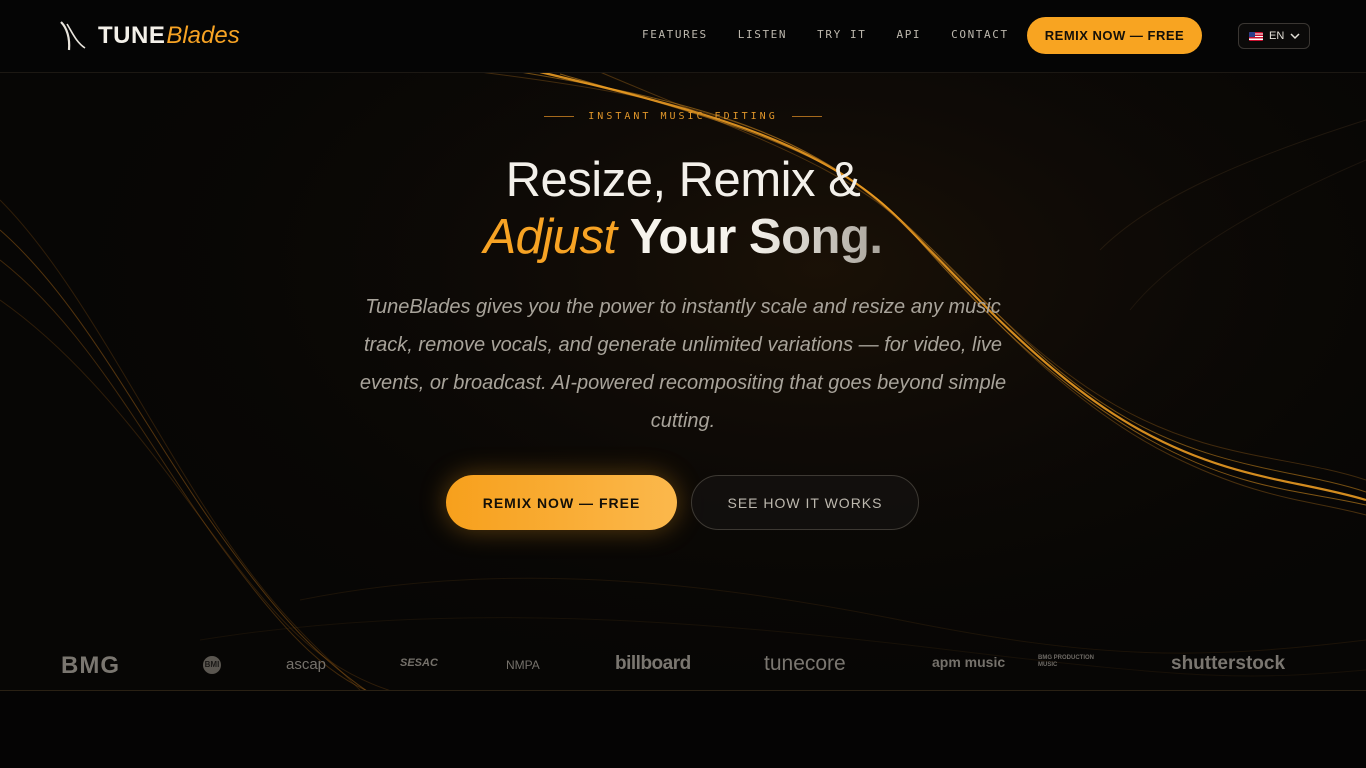  What do you see at coordinates (1114, 35) in the screenshot?
I see `nav-remix-now-button: REMIX NOW — FREE` at bounding box center [1114, 35].